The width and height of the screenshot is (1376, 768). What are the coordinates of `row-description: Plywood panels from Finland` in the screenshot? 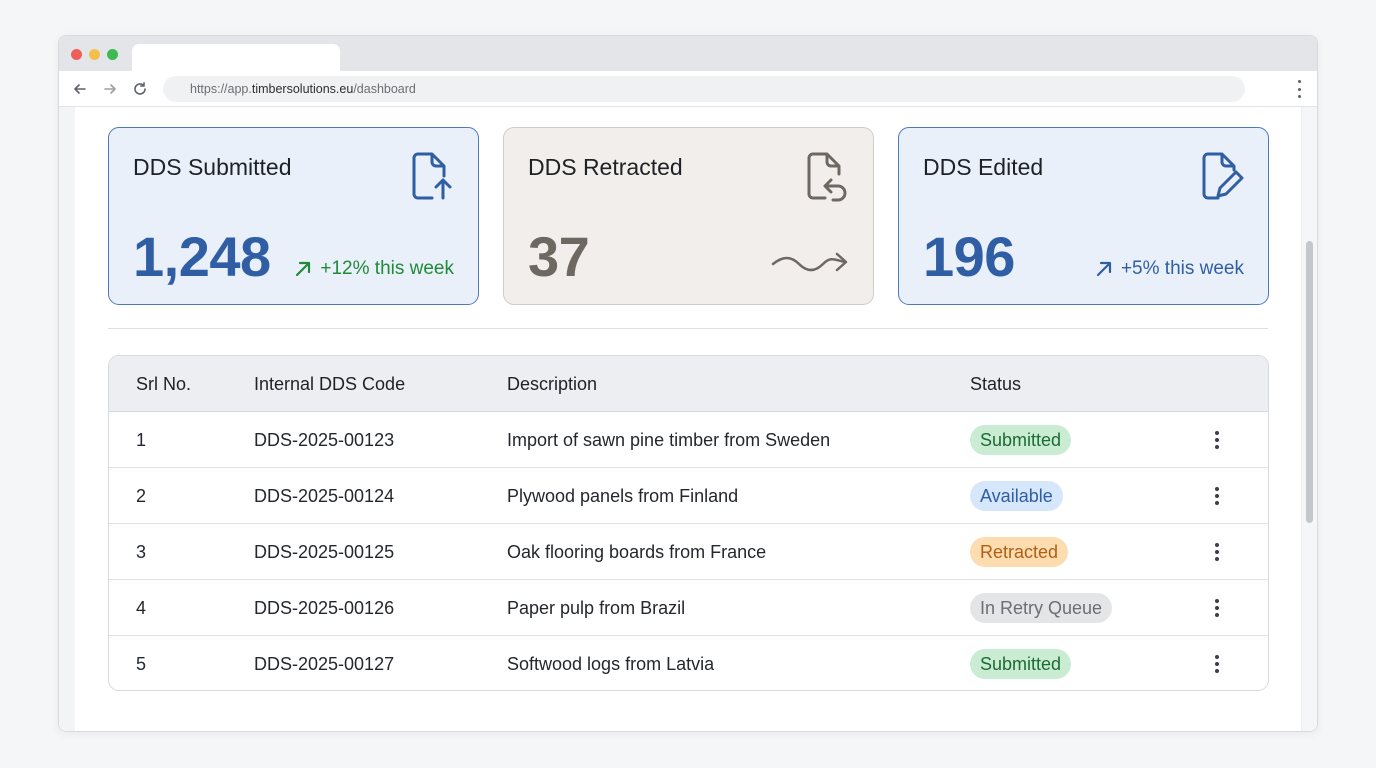 It's located at (623, 496).